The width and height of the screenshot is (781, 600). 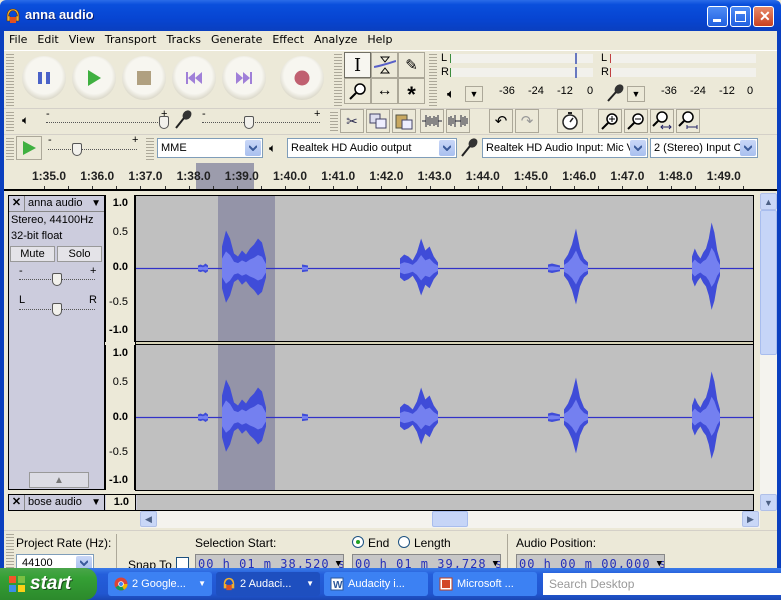 What do you see at coordinates (411, 92) in the screenshot?
I see `multi-tool-button: *` at bounding box center [411, 92].